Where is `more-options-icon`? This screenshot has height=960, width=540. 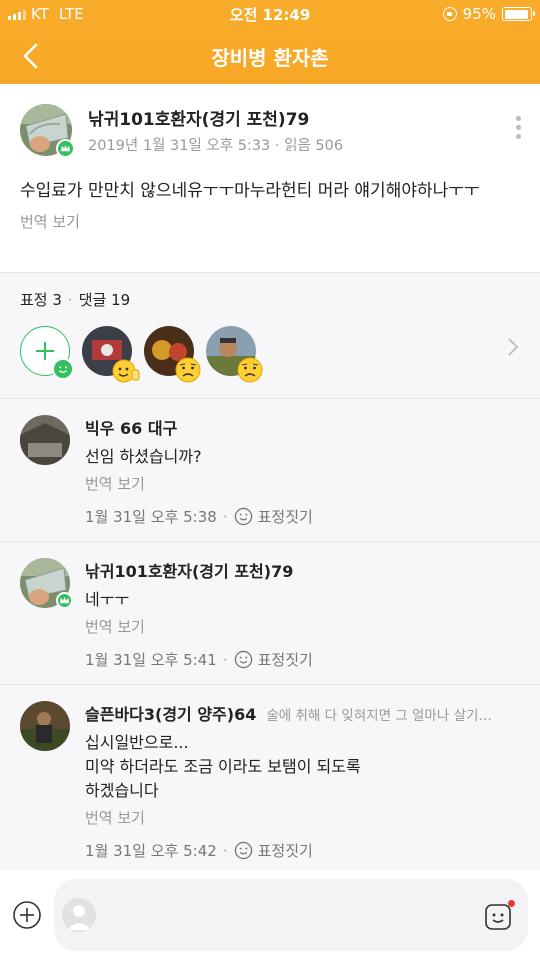
more-options-icon is located at coordinates (519, 129).